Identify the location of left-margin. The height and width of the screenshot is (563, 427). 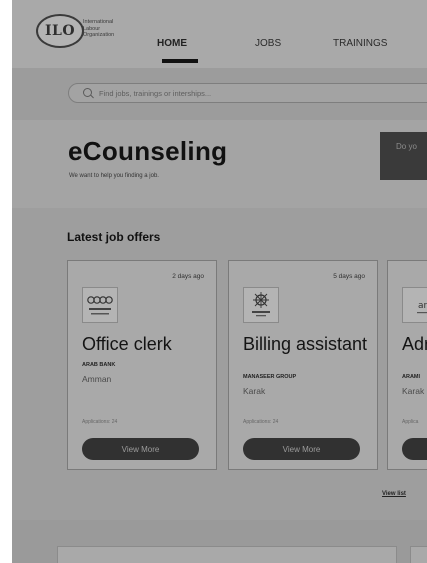
(6, 281).